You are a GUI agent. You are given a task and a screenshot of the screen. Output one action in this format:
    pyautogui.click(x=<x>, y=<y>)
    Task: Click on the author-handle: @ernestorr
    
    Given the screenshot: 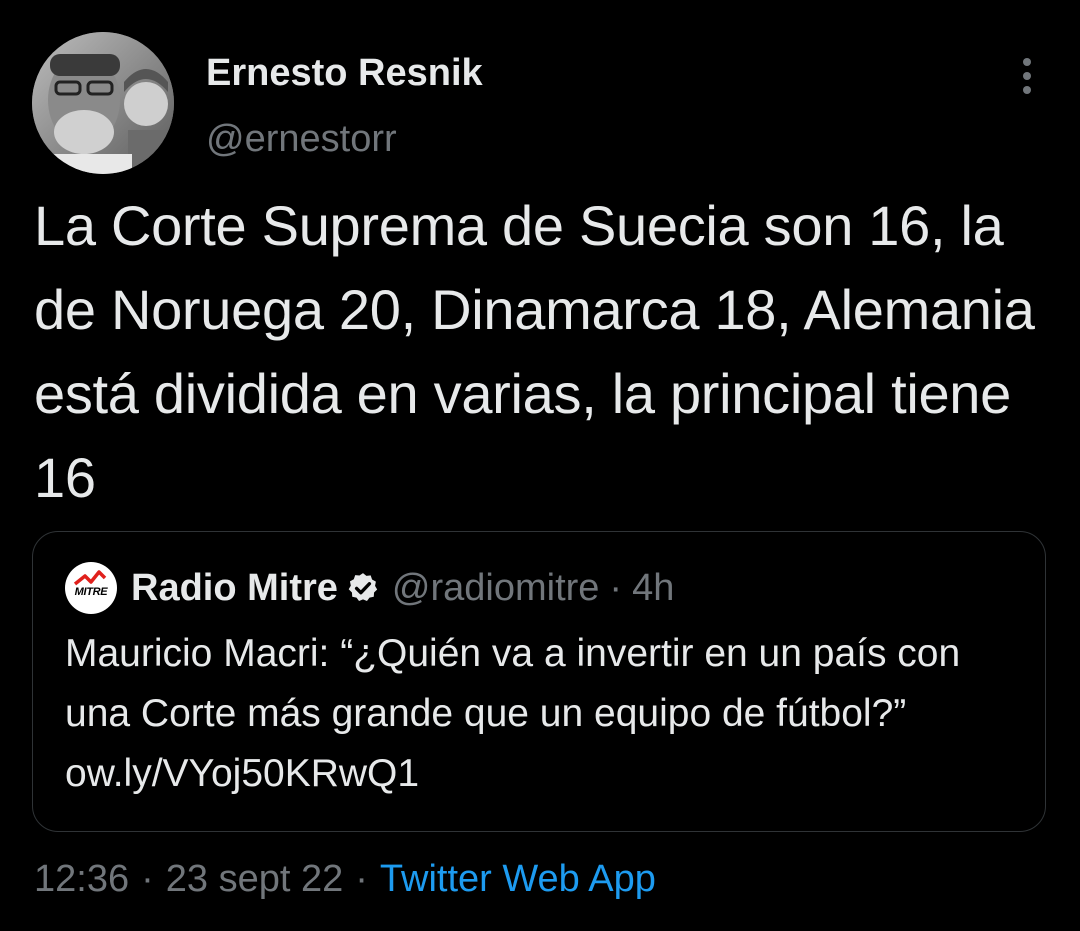 What is the action you would take?
    pyautogui.click(x=301, y=139)
    